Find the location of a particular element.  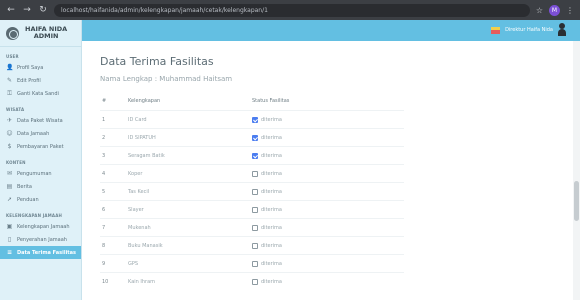

table-row: 3 Seragam Batik diterima is located at coordinates (252, 155).